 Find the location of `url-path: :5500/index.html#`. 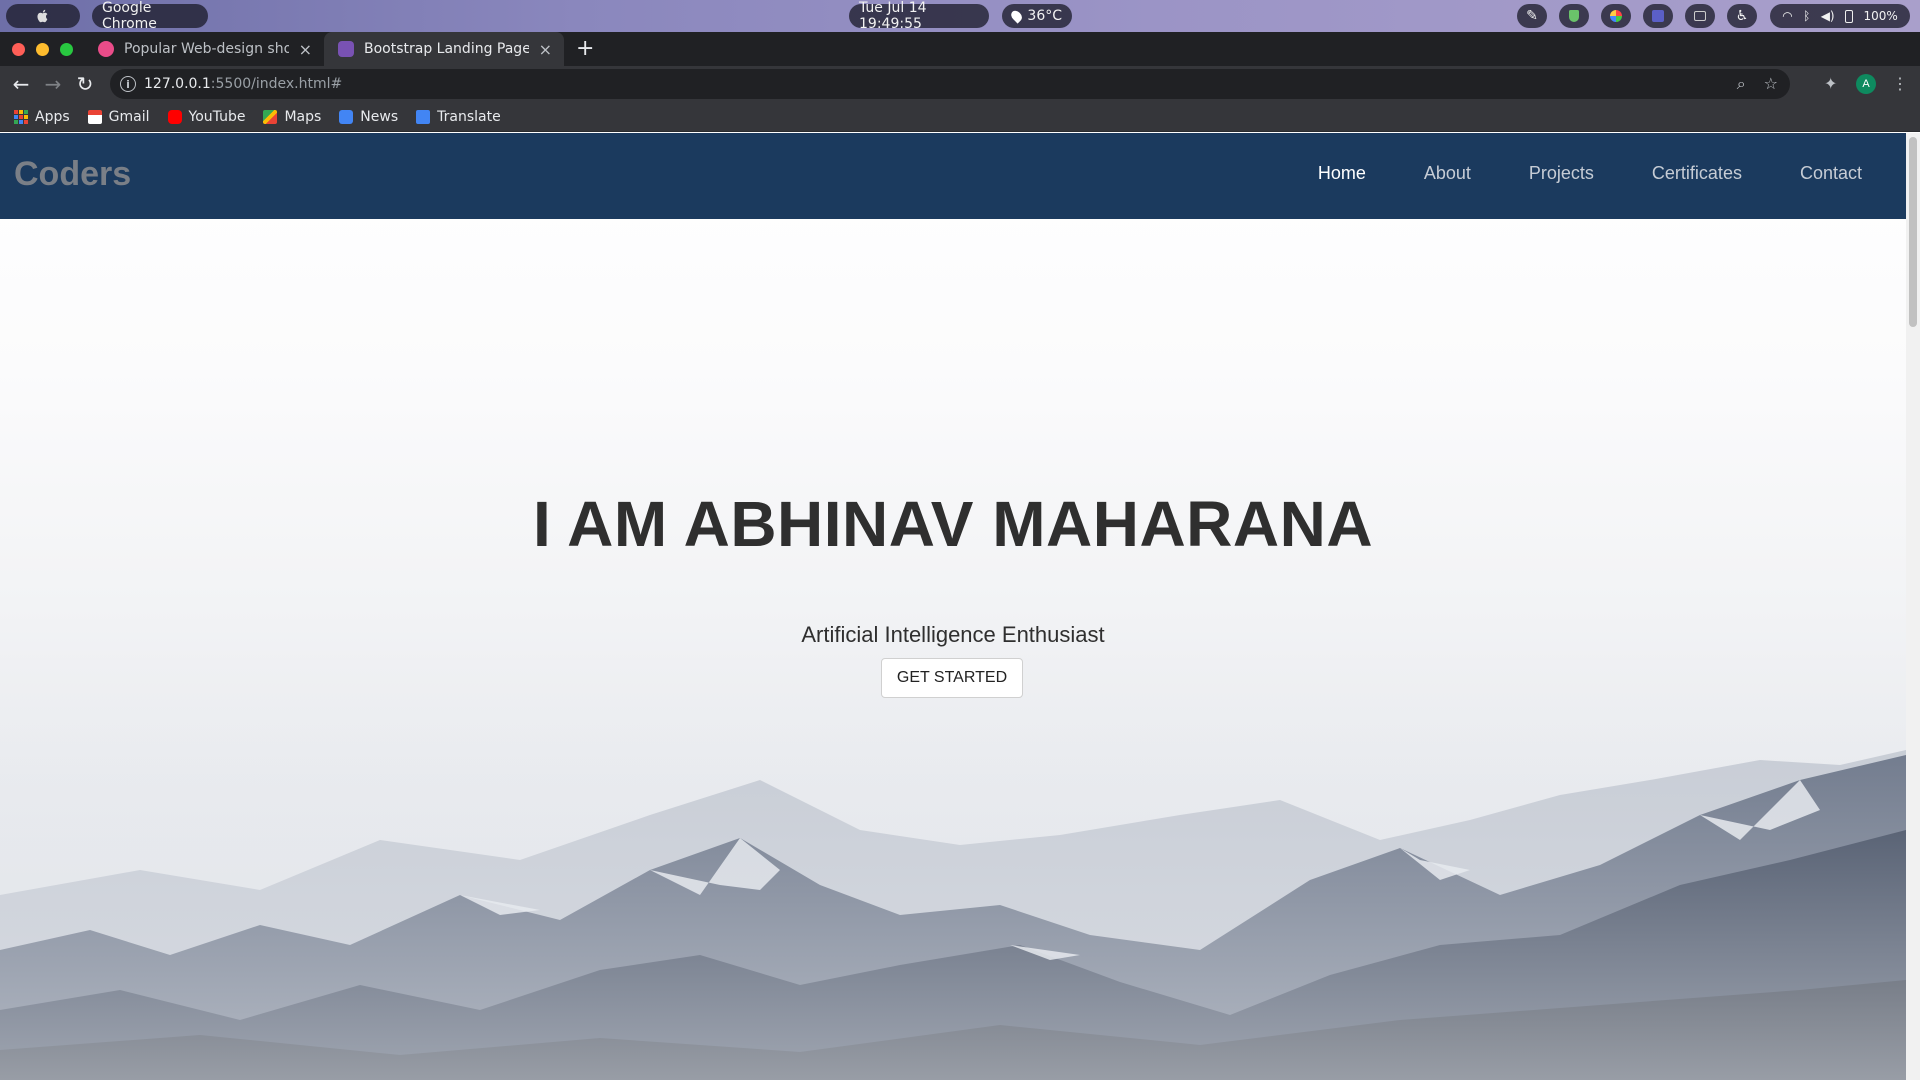

url-path: :5500/index.html# is located at coordinates (276, 84).